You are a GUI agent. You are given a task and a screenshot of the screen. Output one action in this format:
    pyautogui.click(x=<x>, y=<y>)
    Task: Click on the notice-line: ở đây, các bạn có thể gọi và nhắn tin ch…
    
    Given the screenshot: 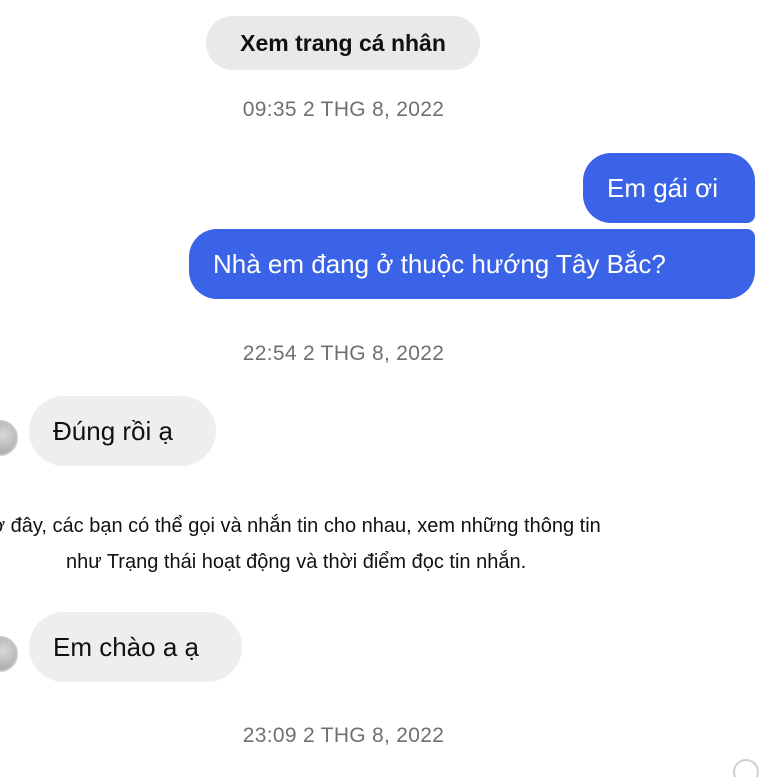 What is the action you would take?
    pyautogui.click(x=300, y=526)
    